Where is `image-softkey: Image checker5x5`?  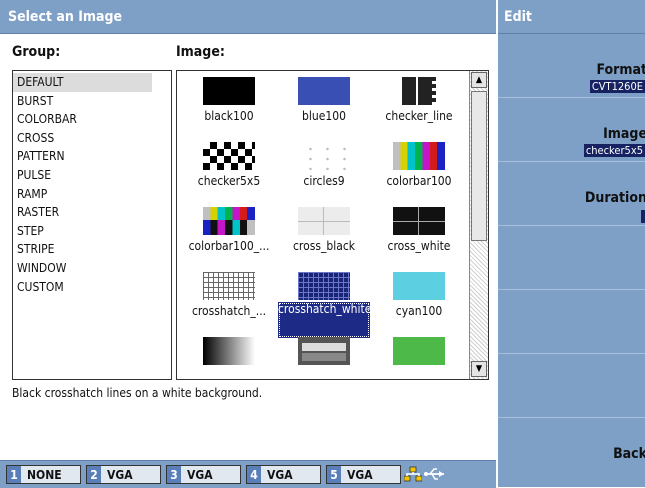 image-softkey: Image checker5x5 is located at coordinates (571, 130).